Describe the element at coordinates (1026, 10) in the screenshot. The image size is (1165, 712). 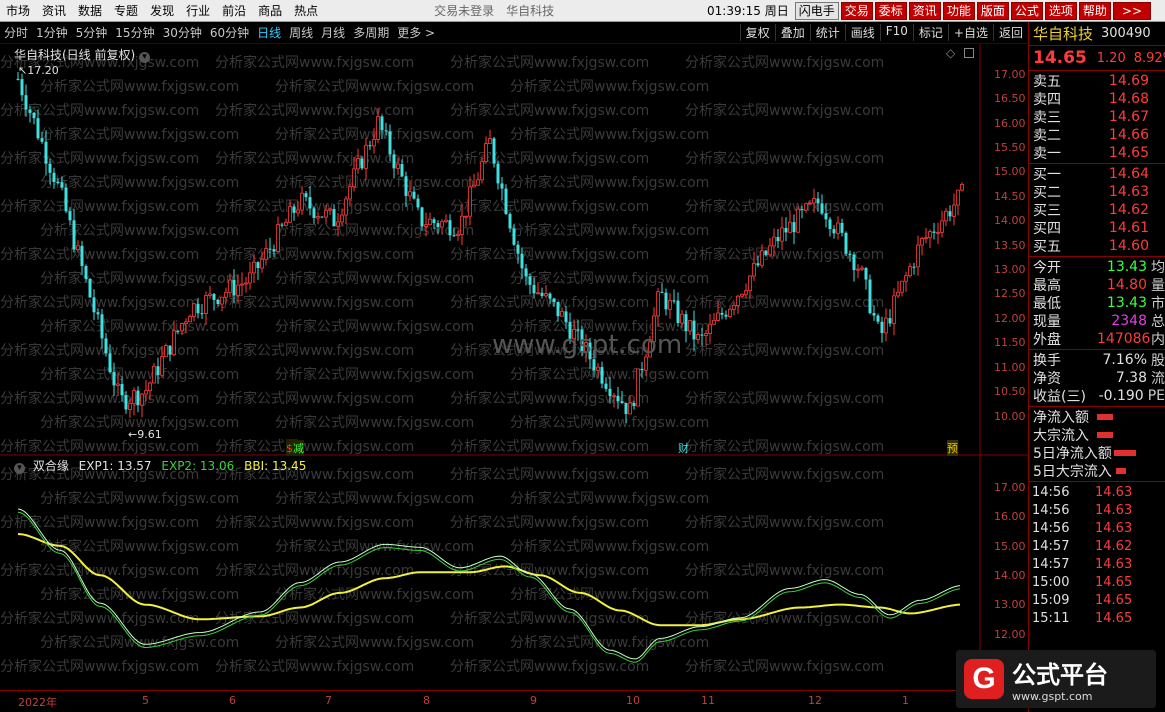
I see `formula-button: 公式` at that location.